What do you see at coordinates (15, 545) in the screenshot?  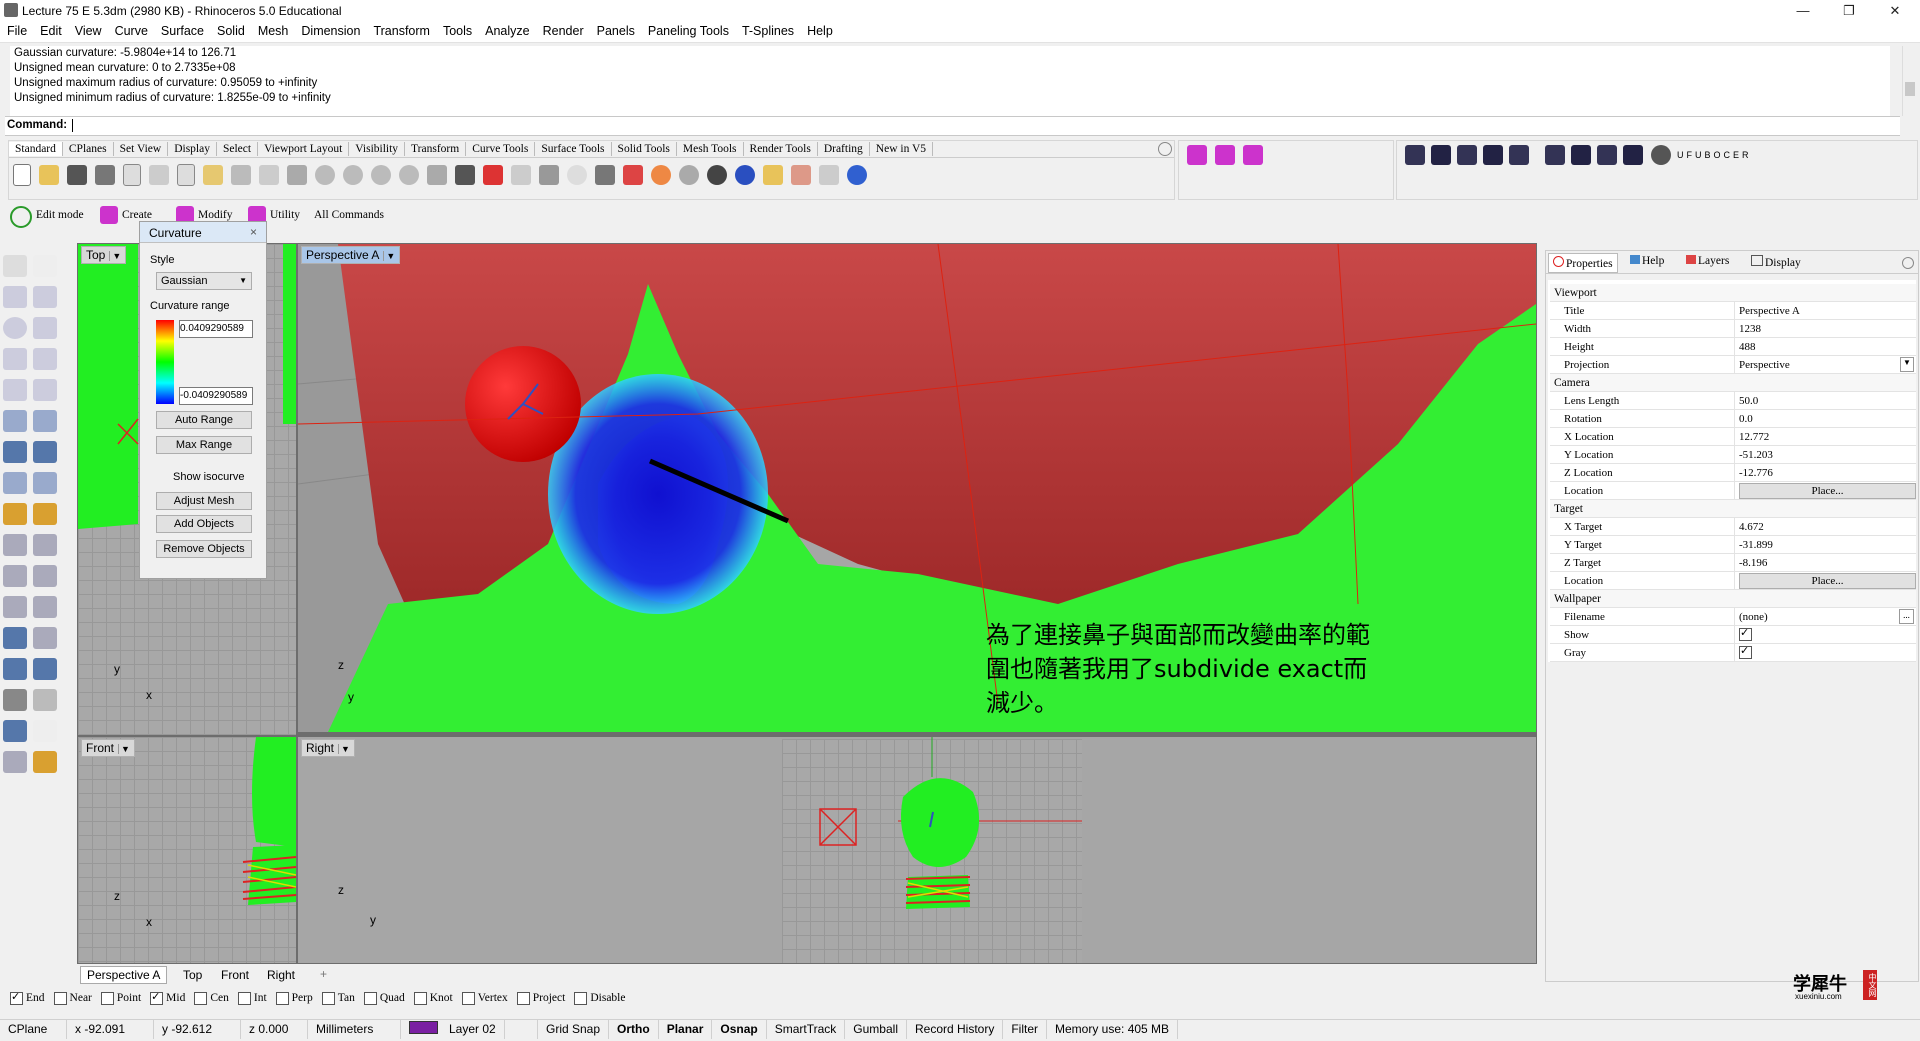 I see `join-icon` at bounding box center [15, 545].